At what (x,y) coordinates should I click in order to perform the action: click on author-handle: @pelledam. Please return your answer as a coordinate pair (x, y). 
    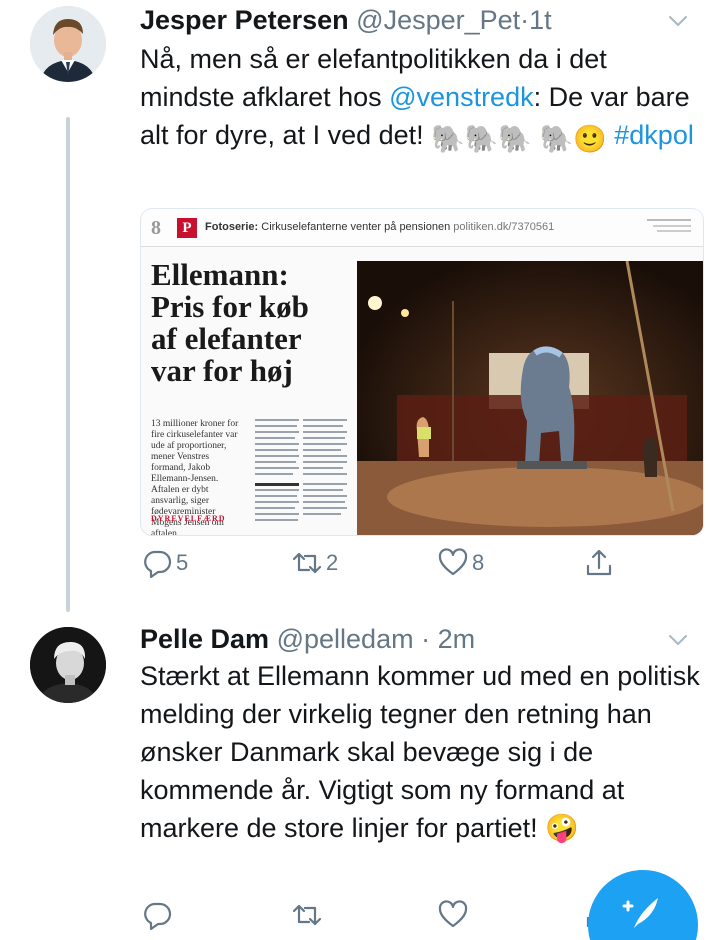
    Looking at the image, I should click on (345, 639).